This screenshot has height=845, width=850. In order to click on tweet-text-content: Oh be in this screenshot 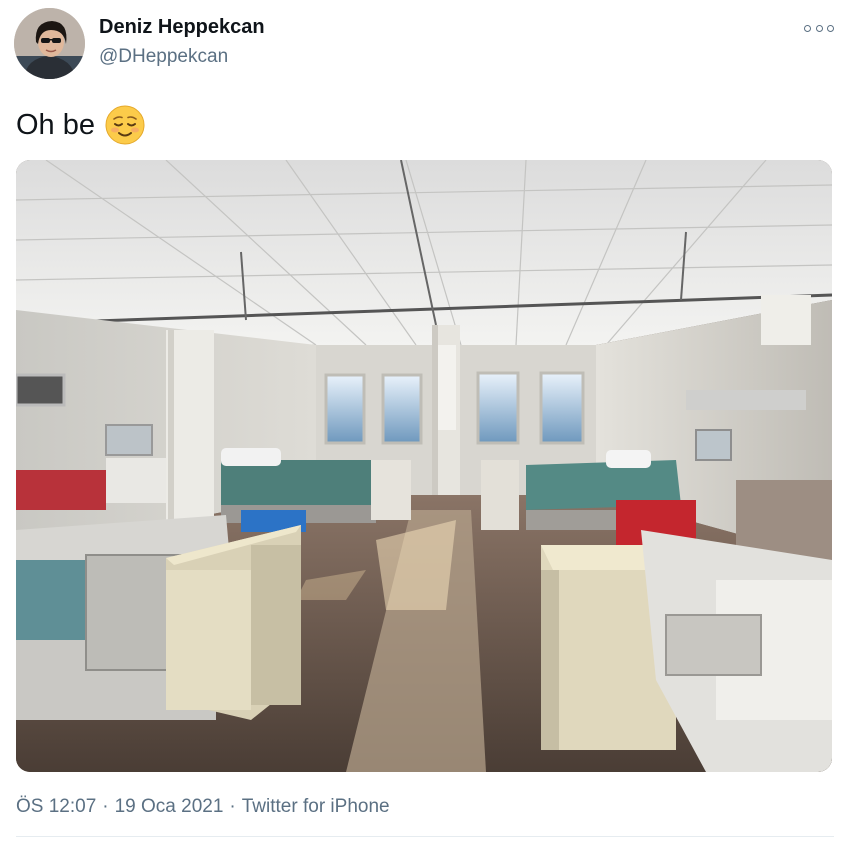, I will do `click(55, 124)`.